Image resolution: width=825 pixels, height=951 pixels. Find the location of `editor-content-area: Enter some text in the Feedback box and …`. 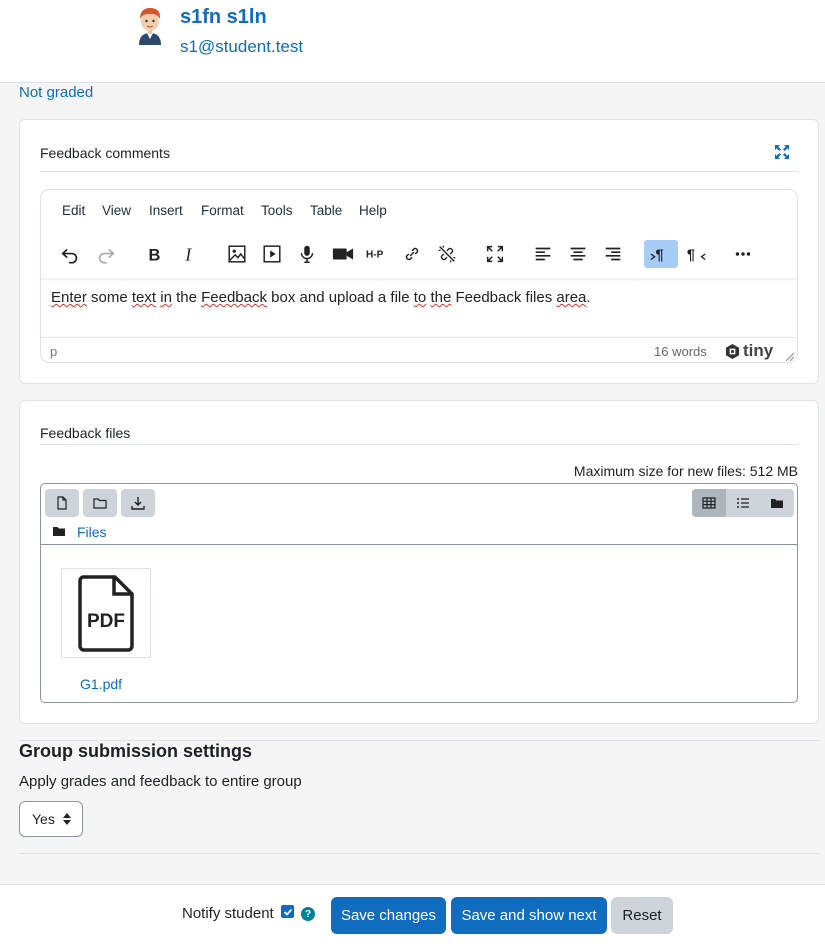

editor-content-area: Enter some text in the Feedback box and … is located at coordinates (321, 297).